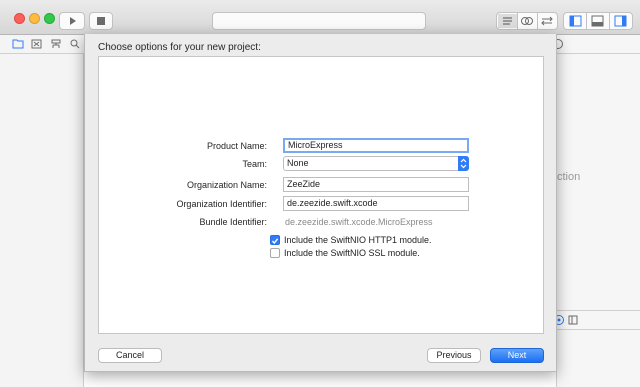  I want to click on folder-icon, so click(18, 44).